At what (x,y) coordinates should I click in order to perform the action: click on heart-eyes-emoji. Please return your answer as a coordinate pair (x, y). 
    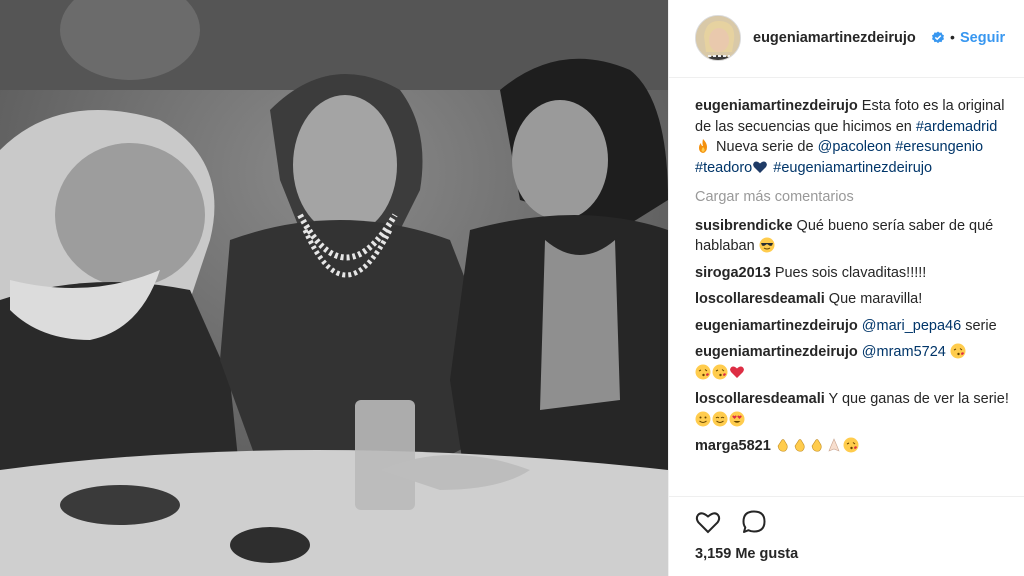
    Looking at the image, I should click on (737, 419).